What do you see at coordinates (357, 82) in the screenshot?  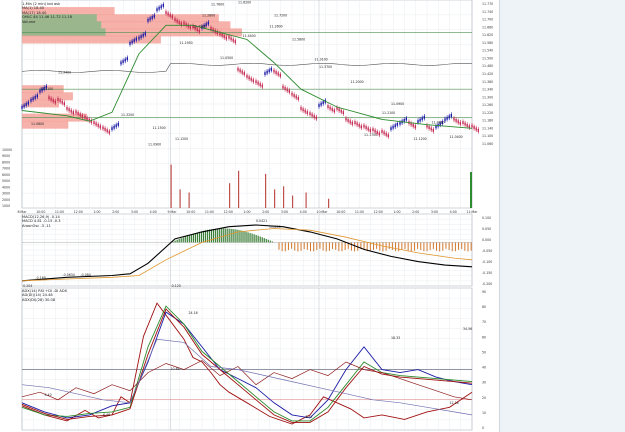 I see `price-annotation: 11.2000` at bounding box center [357, 82].